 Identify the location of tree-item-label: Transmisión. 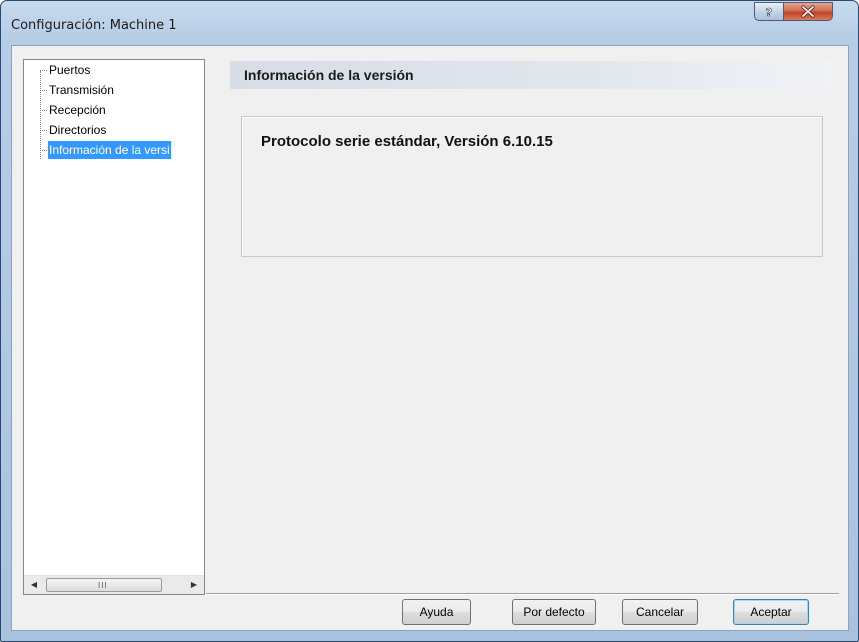
(81, 90).